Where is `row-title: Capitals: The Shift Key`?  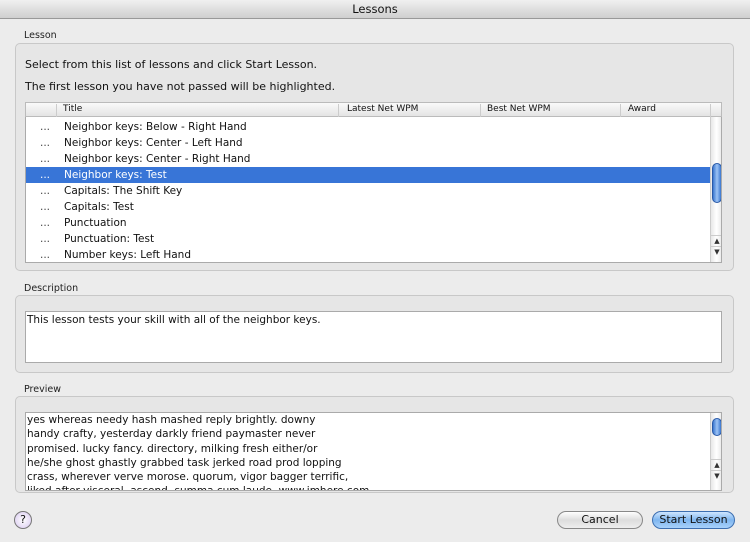 row-title: Capitals: The Shift Key is located at coordinates (123, 191).